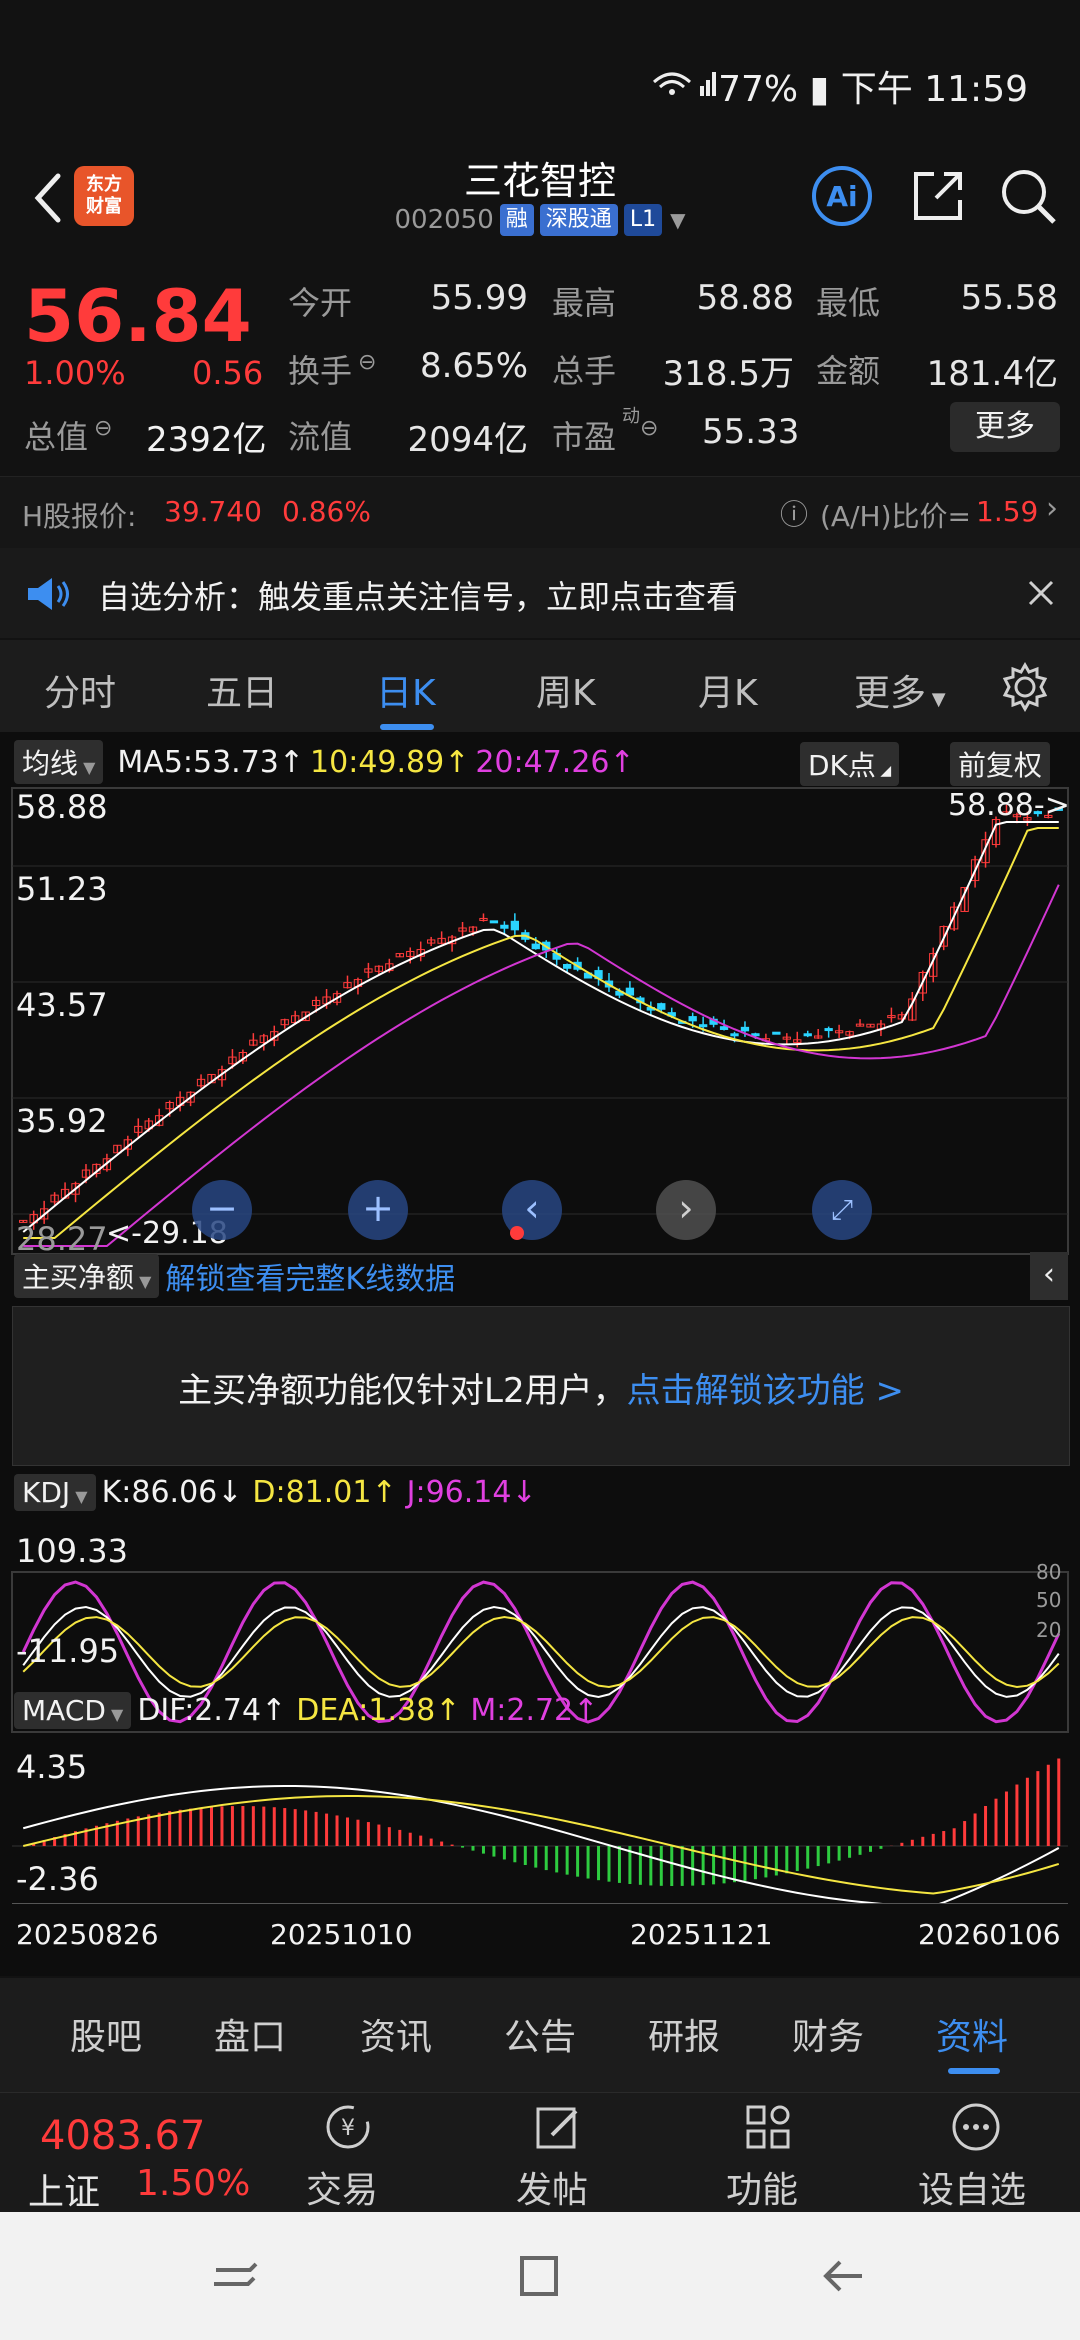  What do you see at coordinates (346, 2153) in the screenshot?
I see `trade-button: ¥ 交易` at bounding box center [346, 2153].